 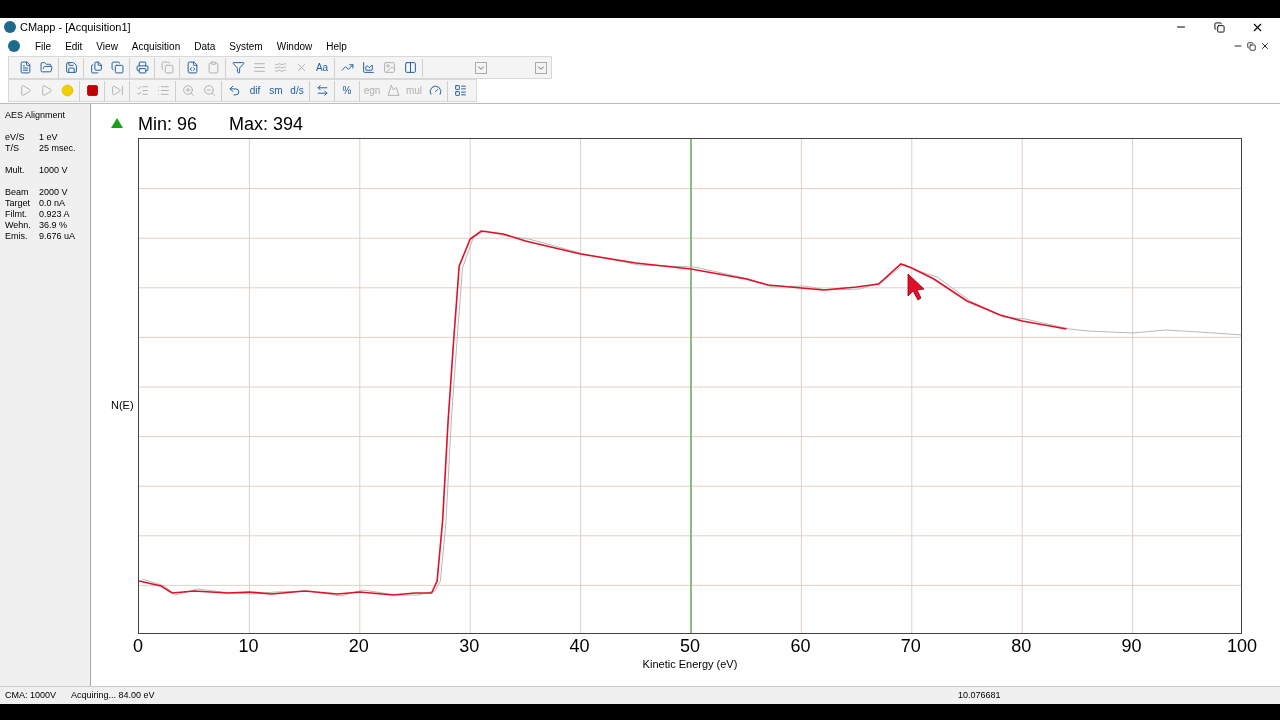 I want to click on folder-icon, so click(x=46, y=67).